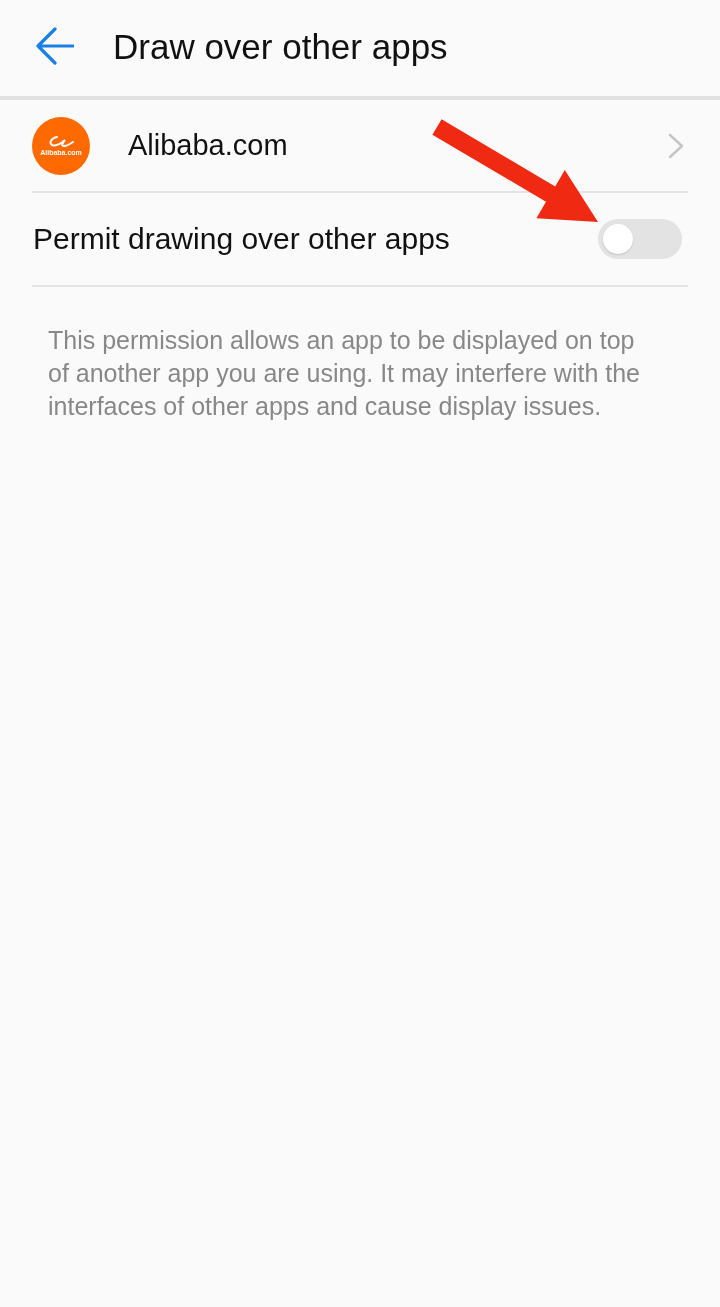  I want to click on back-arrow-icon, so click(55, 46).